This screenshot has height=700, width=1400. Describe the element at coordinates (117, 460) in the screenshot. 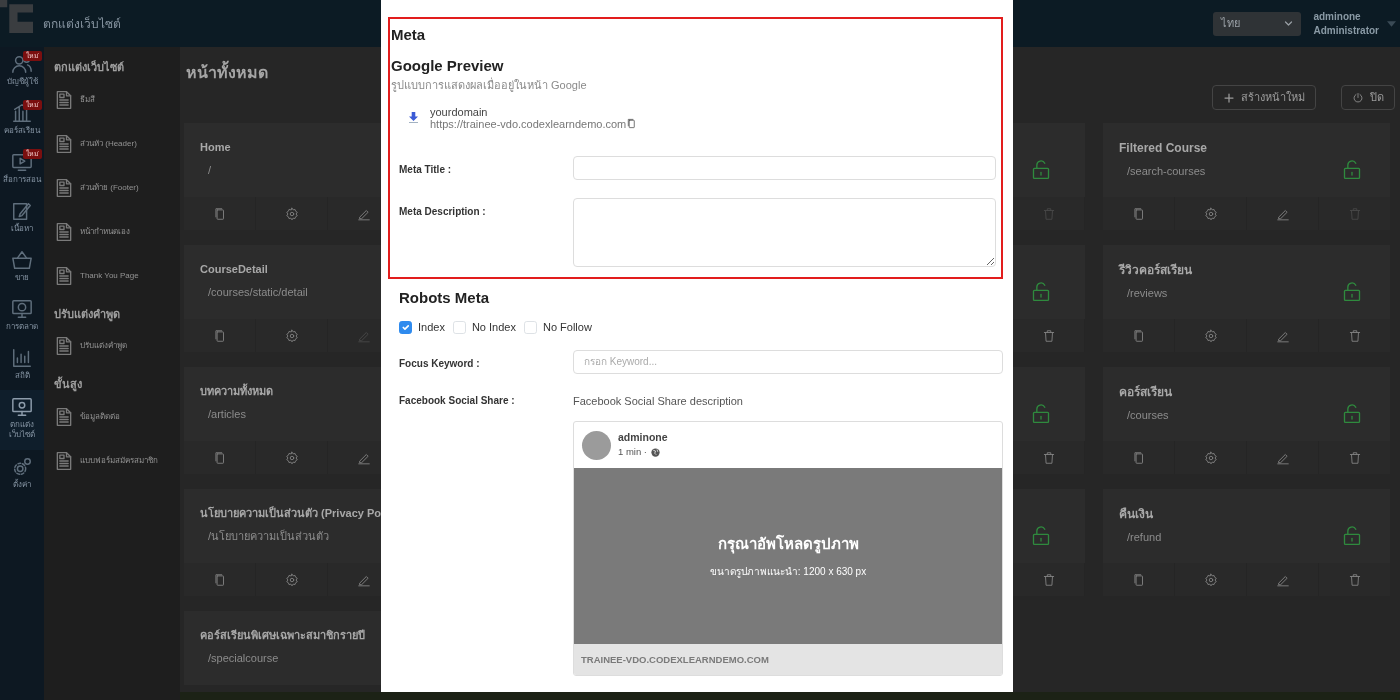

I see `sidebar-item: แบบฟอร์มสมัครสมาชิก` at that location.